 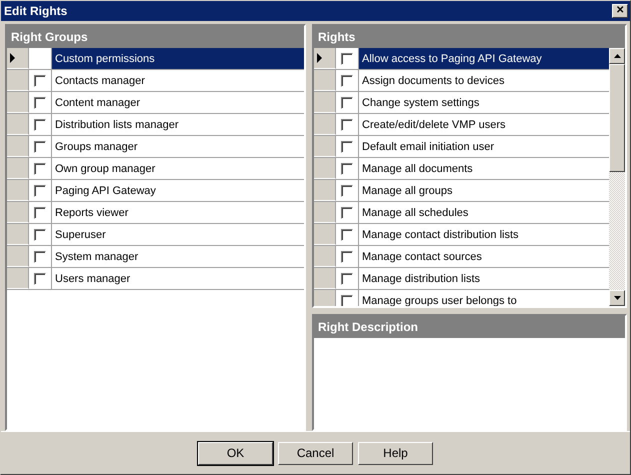 What do you see at coordinates (469, 327) in the screenshot?
I see `panel-header: Right Description` at bounding box center [469, 327].